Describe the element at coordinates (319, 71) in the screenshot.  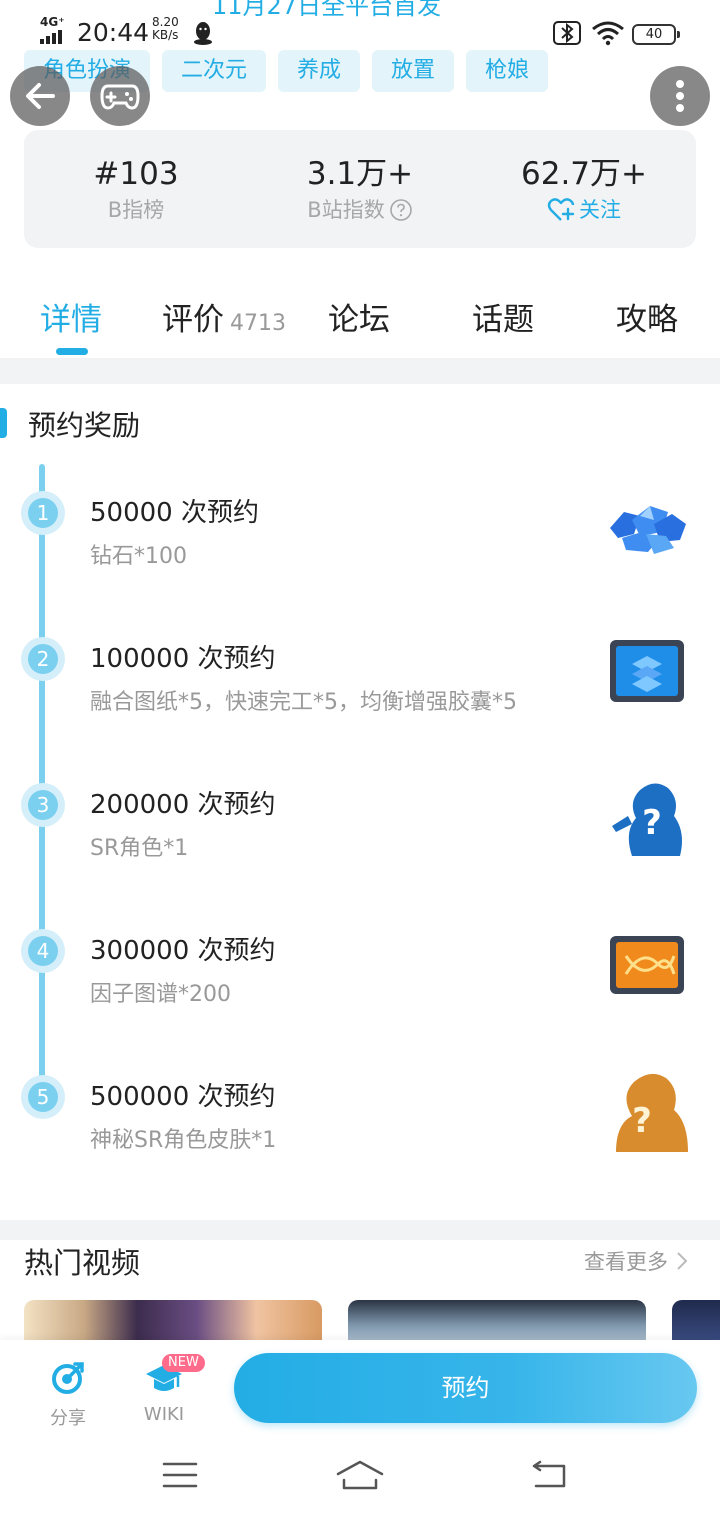
I see `tag-item: 养成` at that location.